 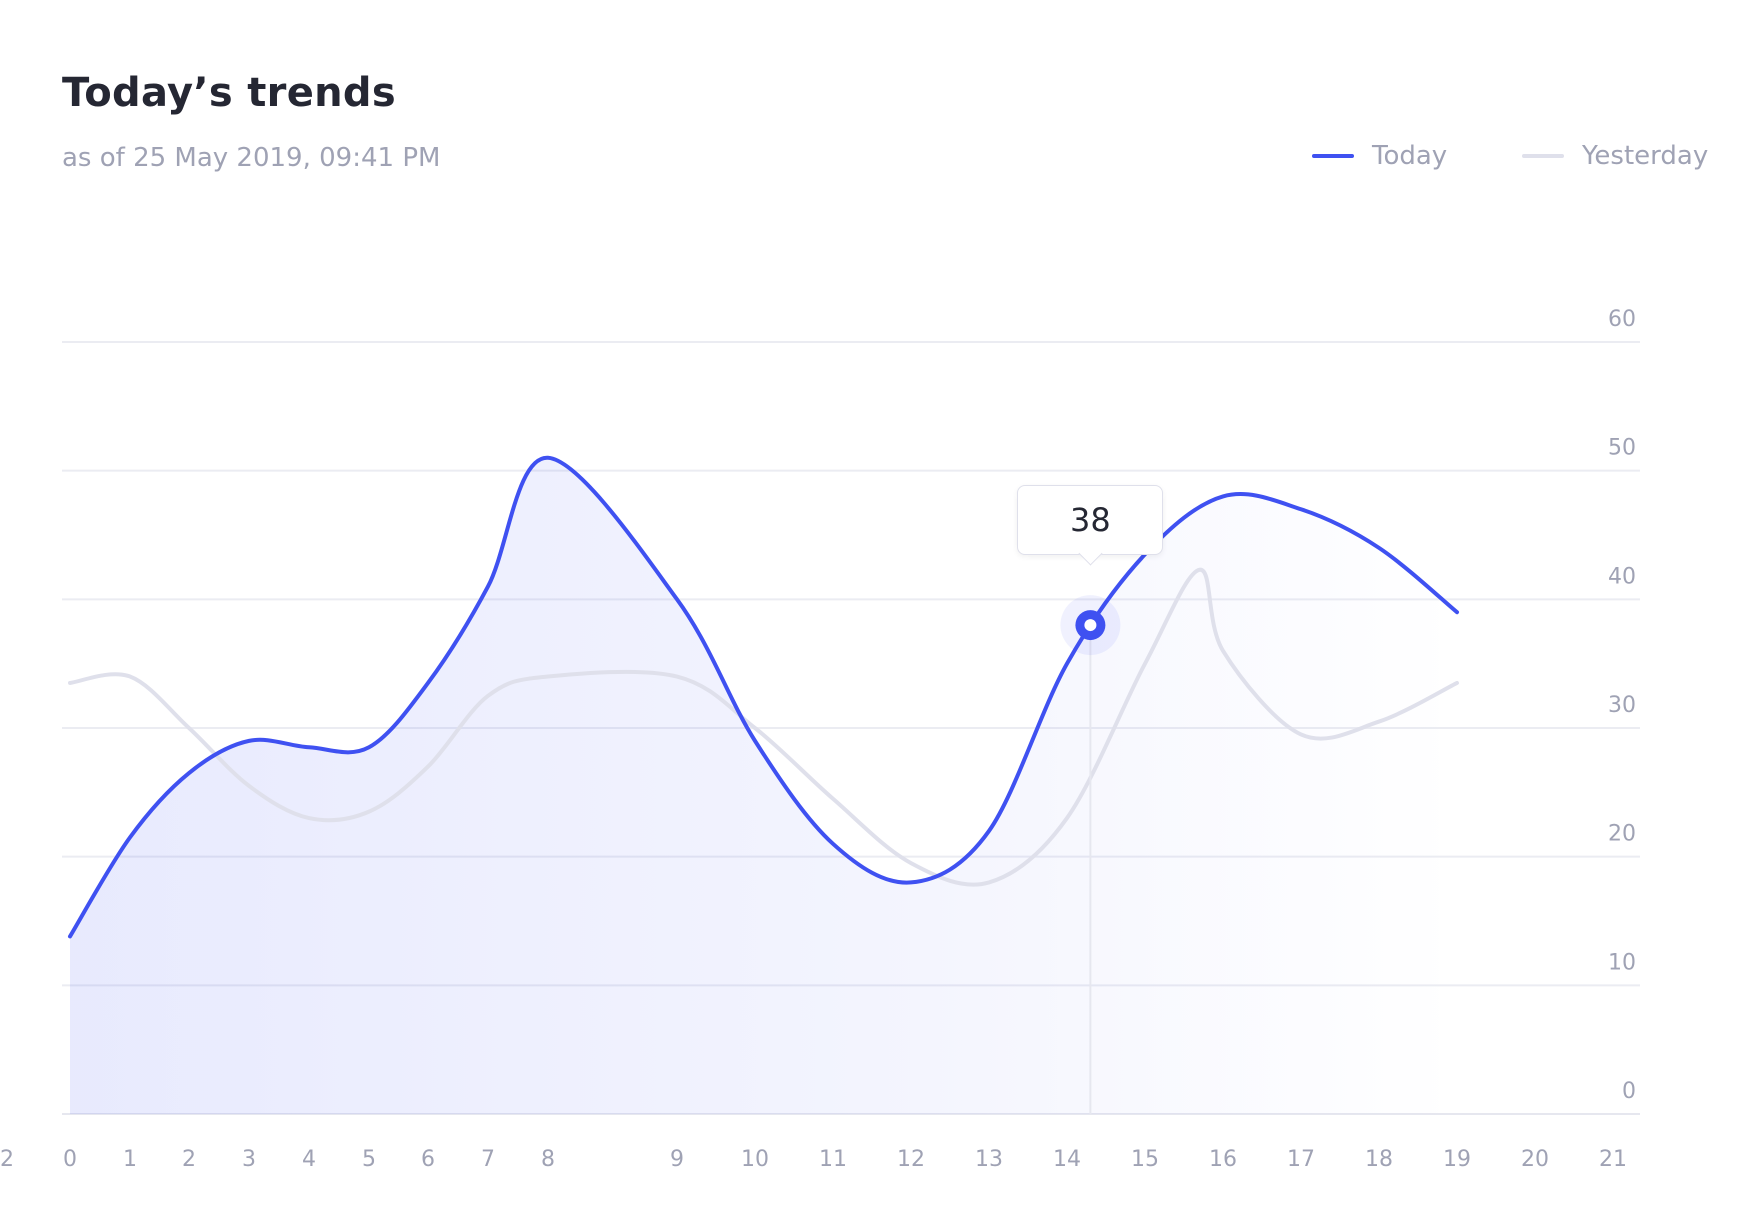 What do you see at coordinates (1622, 319) in the screenshot?
I see `y-tick-label-60: 60` at bounding box center [1622, 319].